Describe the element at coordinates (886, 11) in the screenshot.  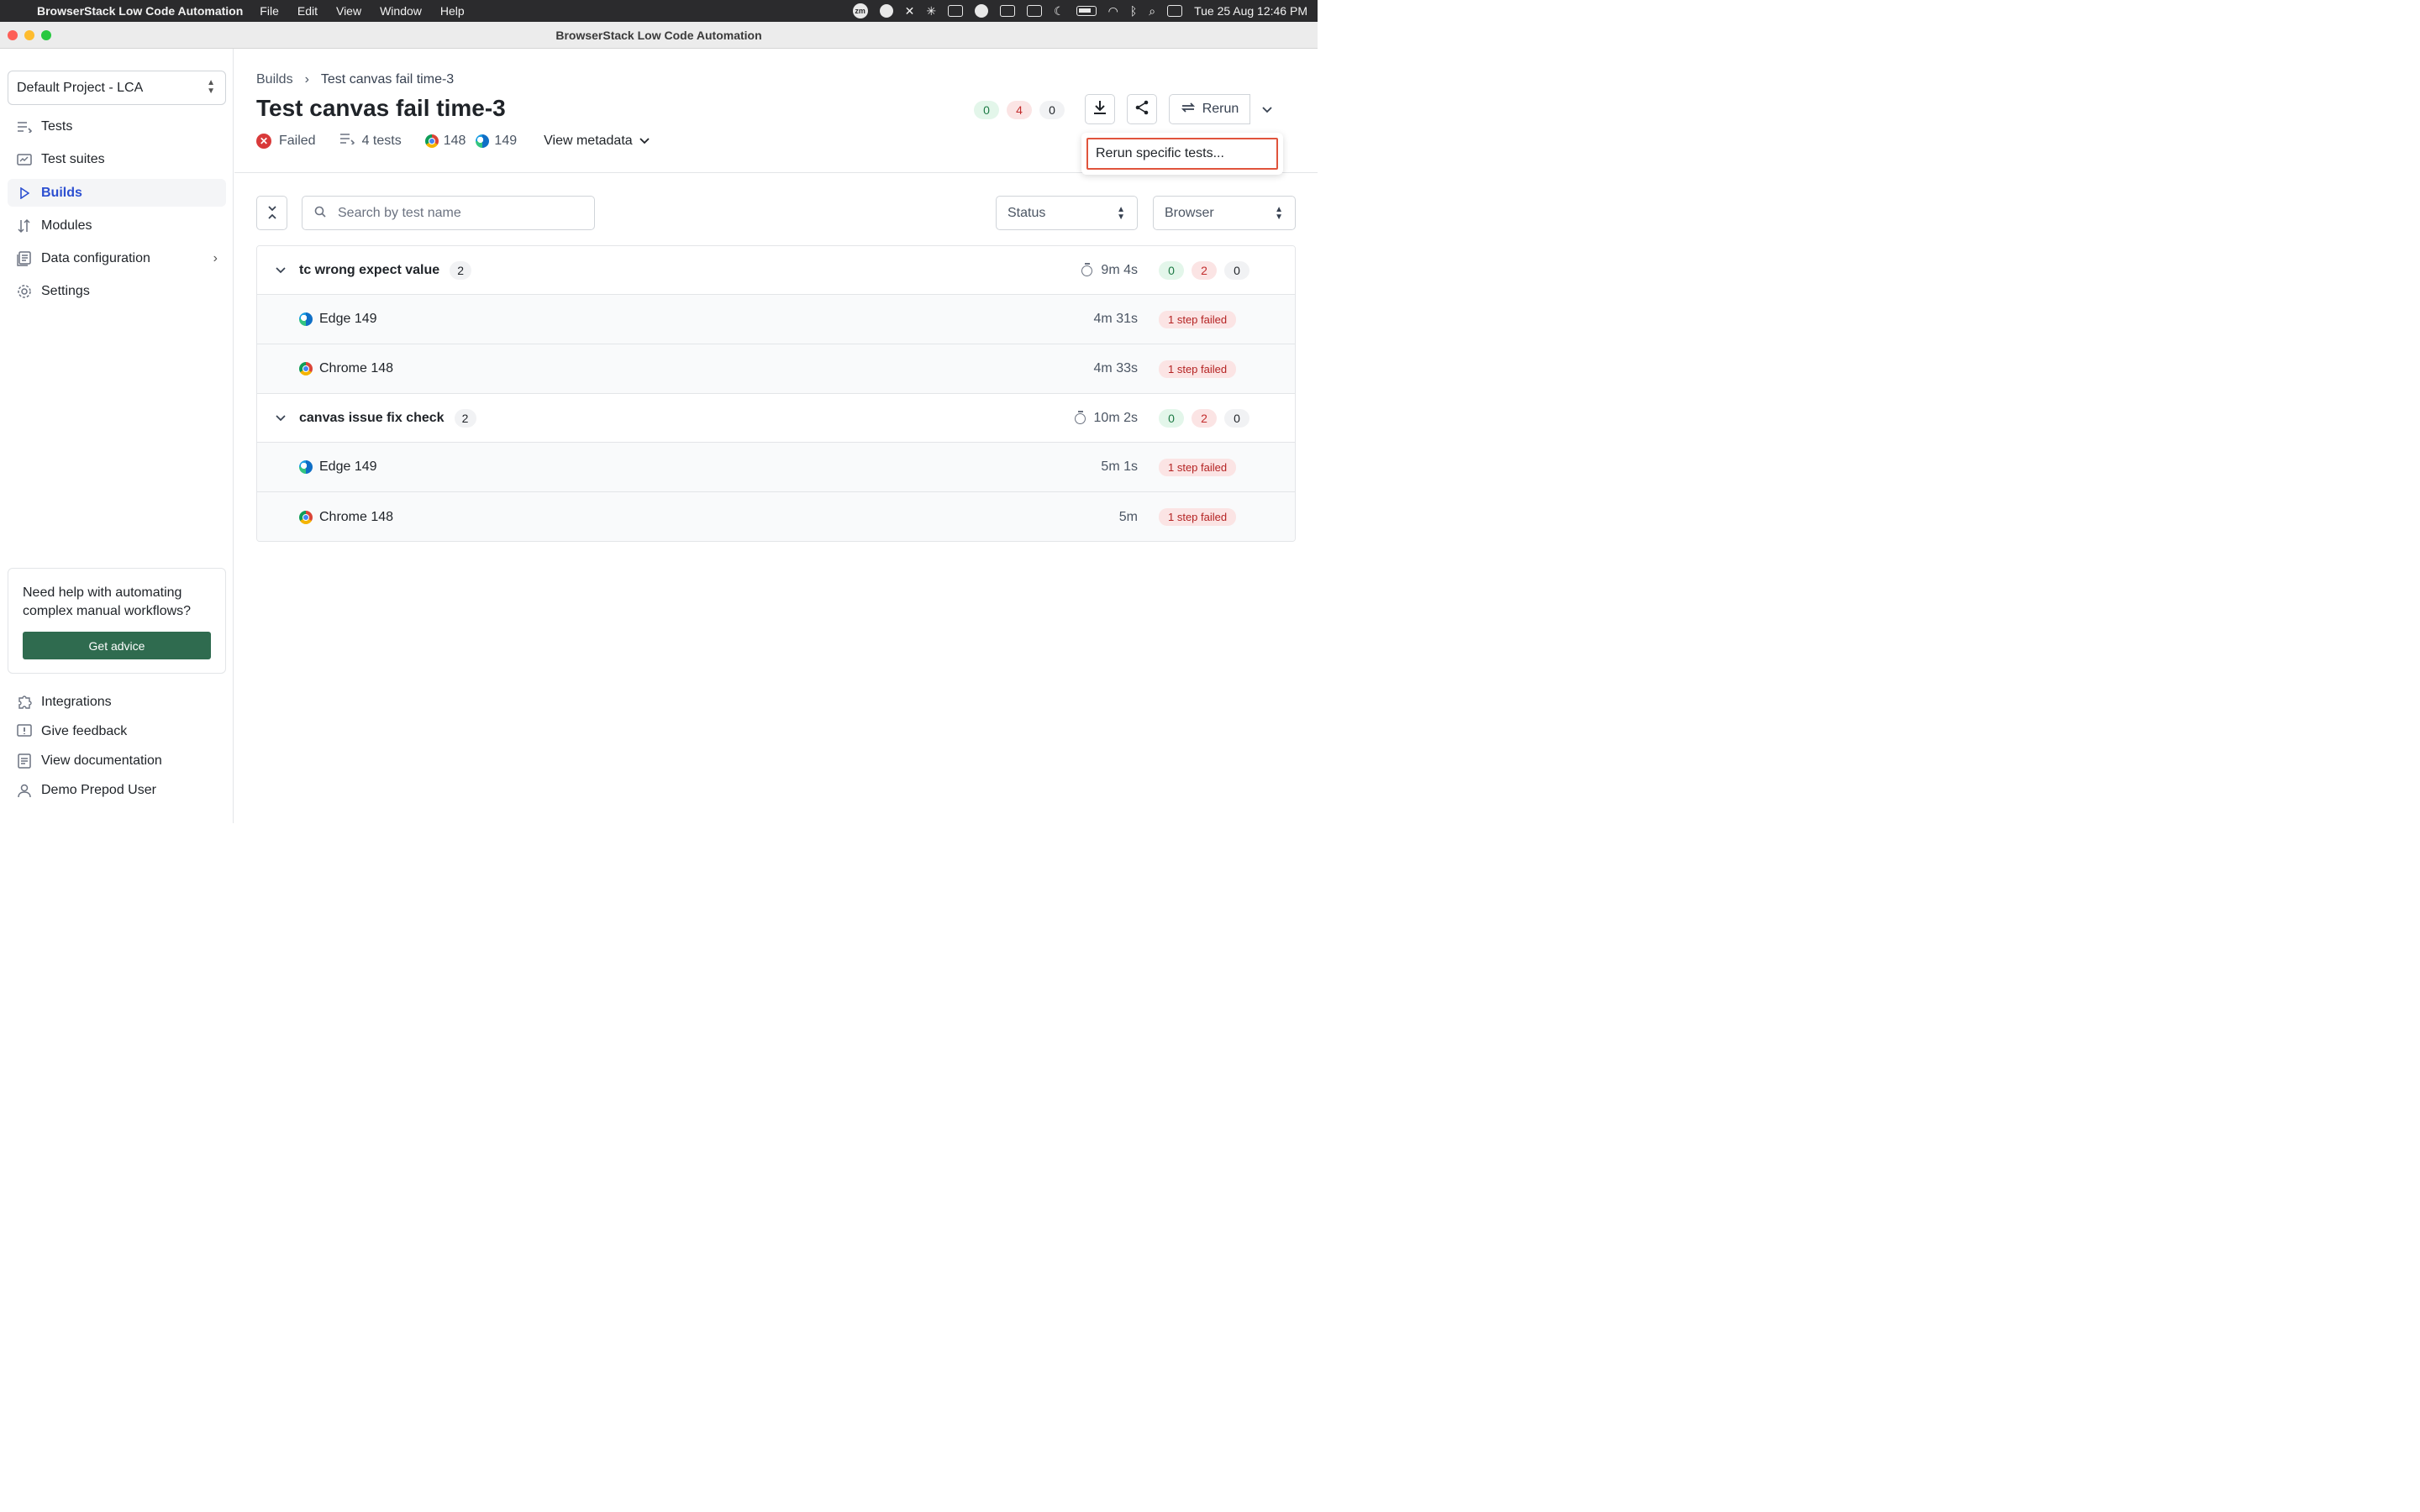
I see `status-icon` at that location.